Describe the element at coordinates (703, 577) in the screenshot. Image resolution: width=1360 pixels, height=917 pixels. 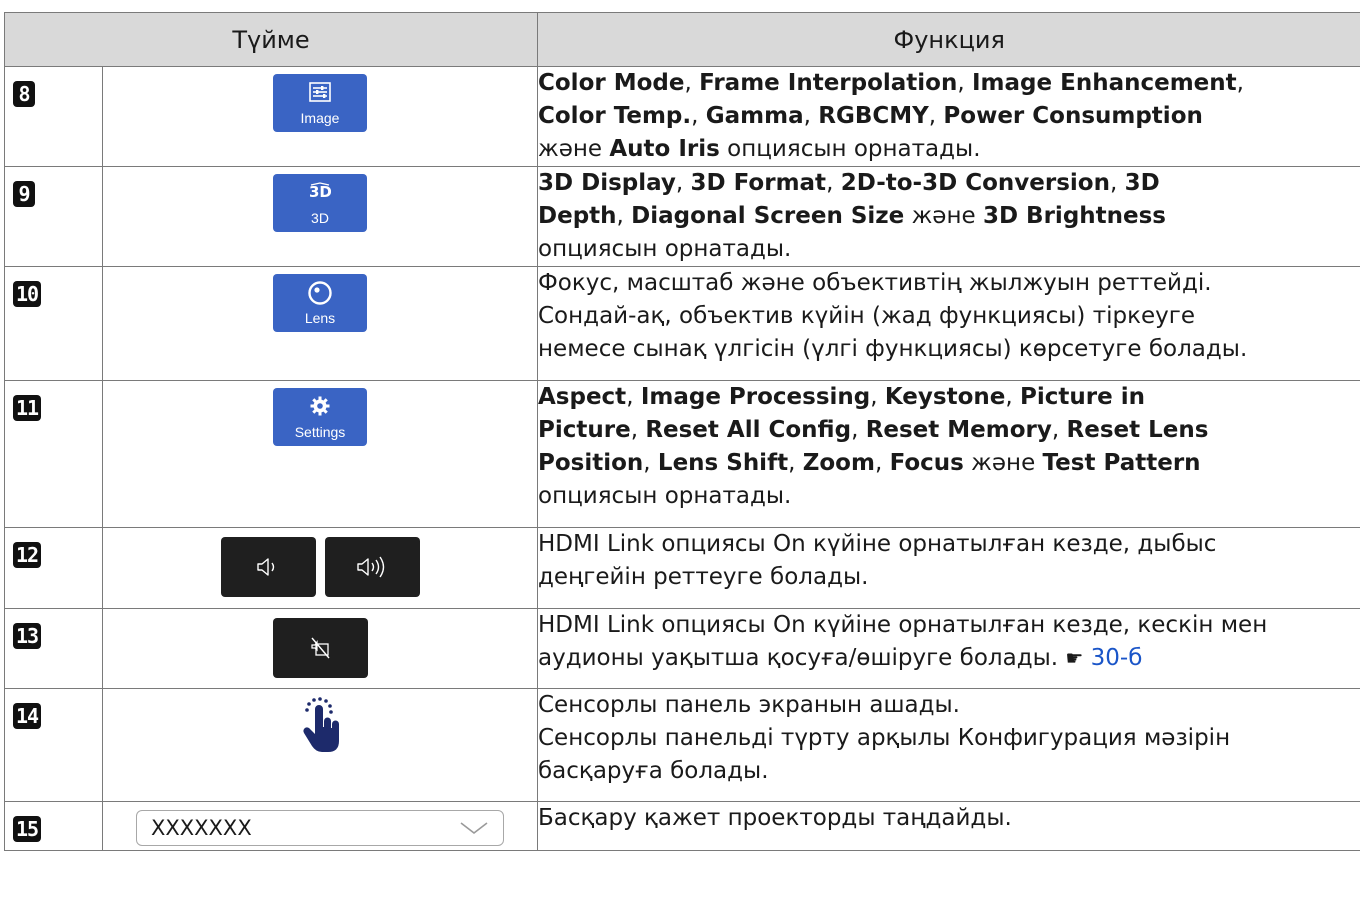
I see `description-text: деңгейін реттеуге болады.` at that location.